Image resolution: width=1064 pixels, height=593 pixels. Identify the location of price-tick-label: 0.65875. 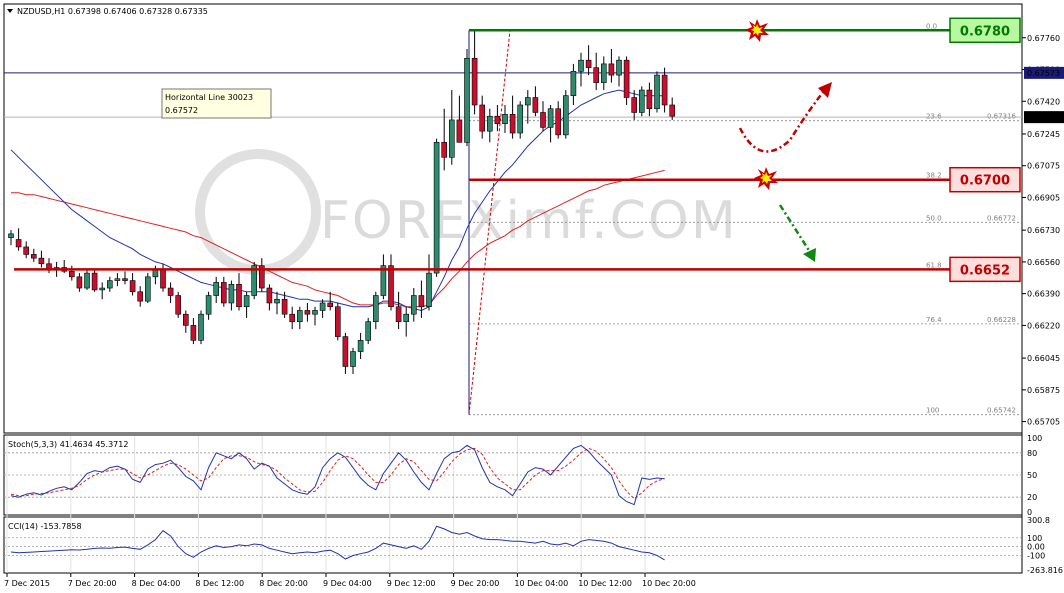
(1043, 390).